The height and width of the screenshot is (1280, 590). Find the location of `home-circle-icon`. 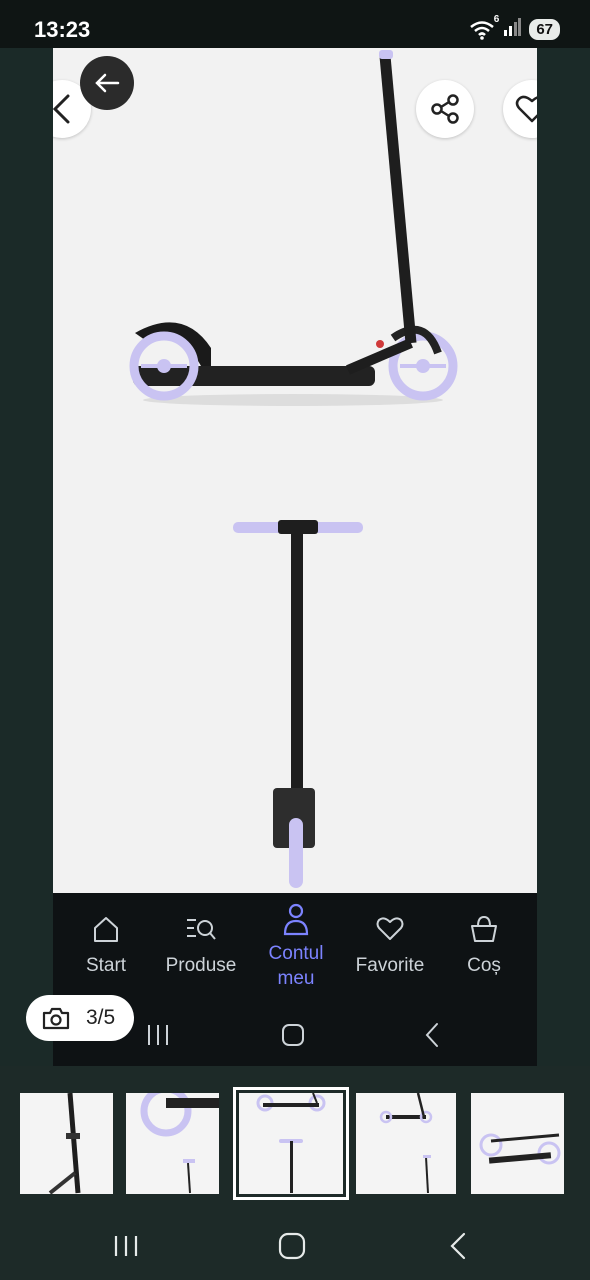

home-circle-icon is located at coordinates (292, 1246).